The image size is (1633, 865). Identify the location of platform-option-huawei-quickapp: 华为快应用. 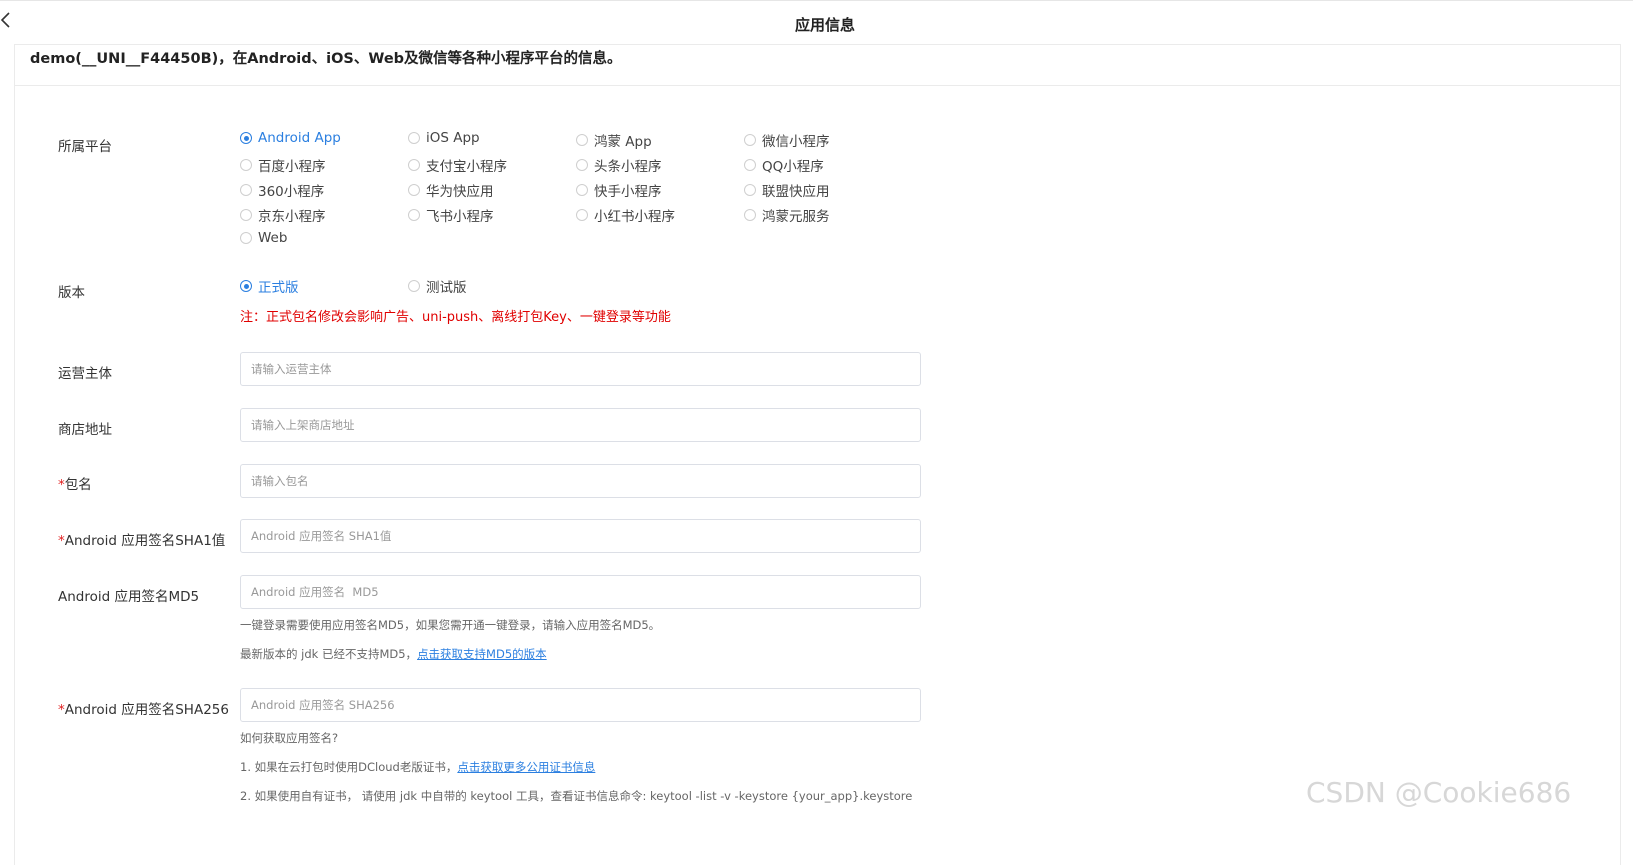
(451, 190).